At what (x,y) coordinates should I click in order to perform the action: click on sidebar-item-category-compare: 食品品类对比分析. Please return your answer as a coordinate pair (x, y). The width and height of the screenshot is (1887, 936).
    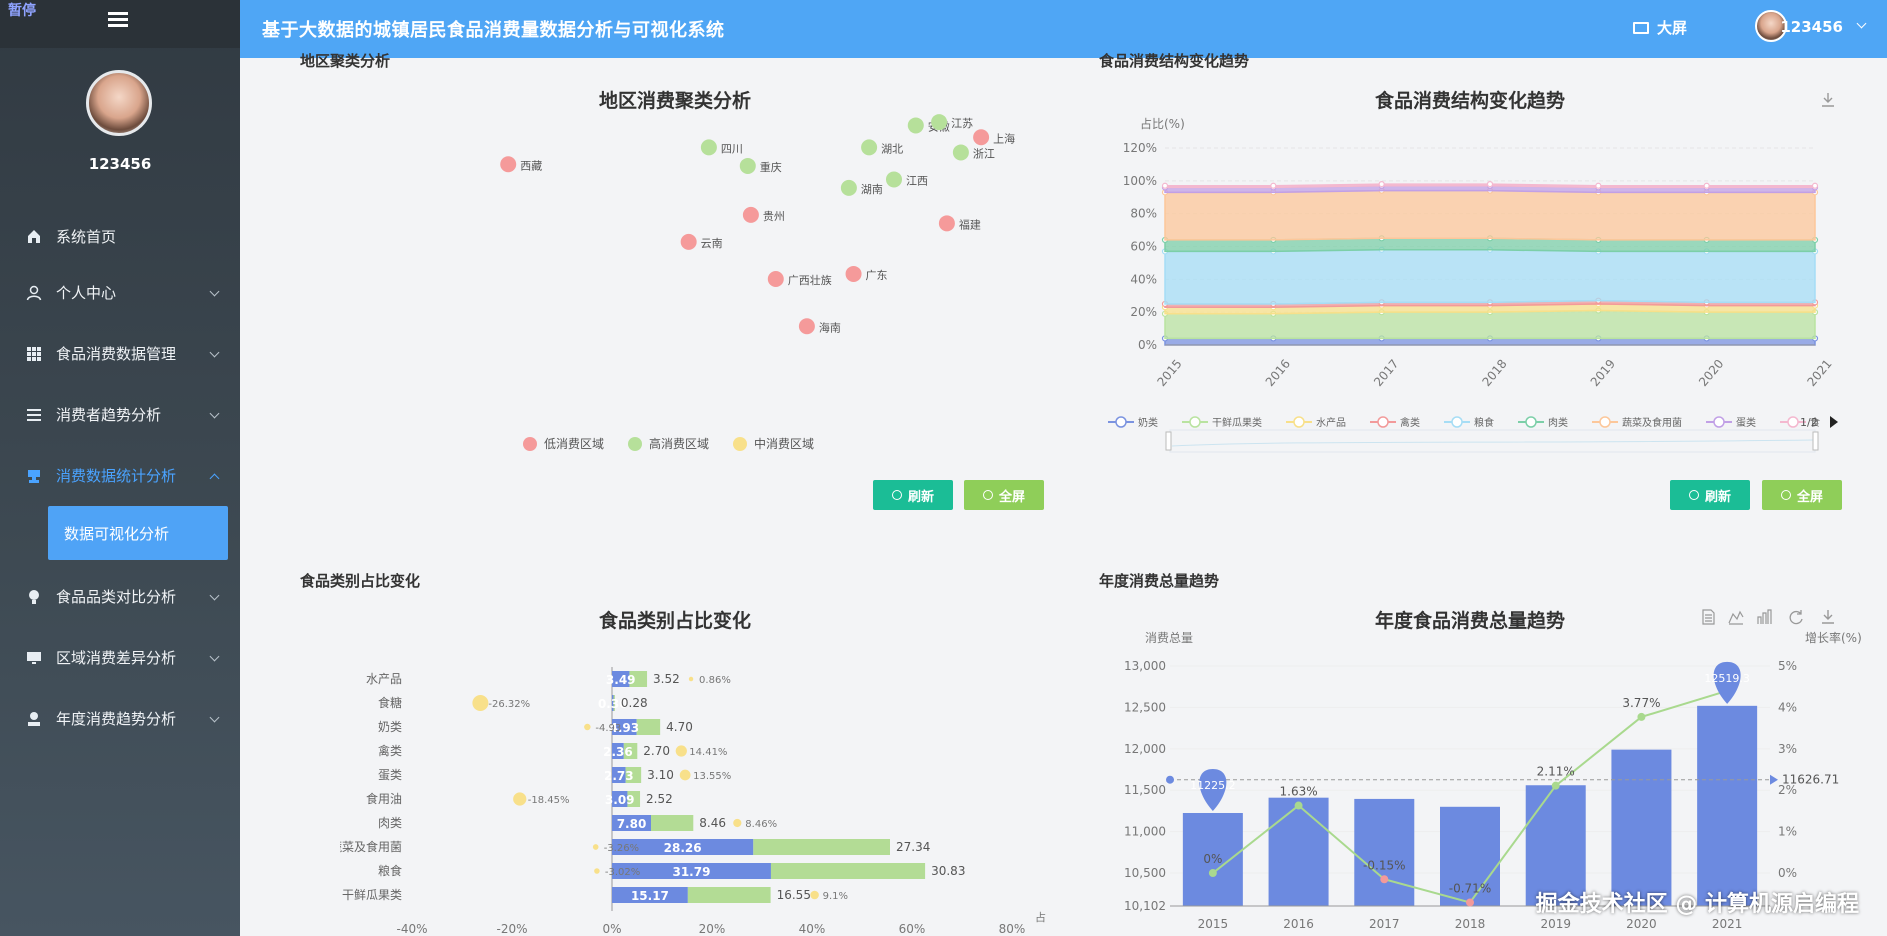
    Looking at the image, I should click on (120, 596).